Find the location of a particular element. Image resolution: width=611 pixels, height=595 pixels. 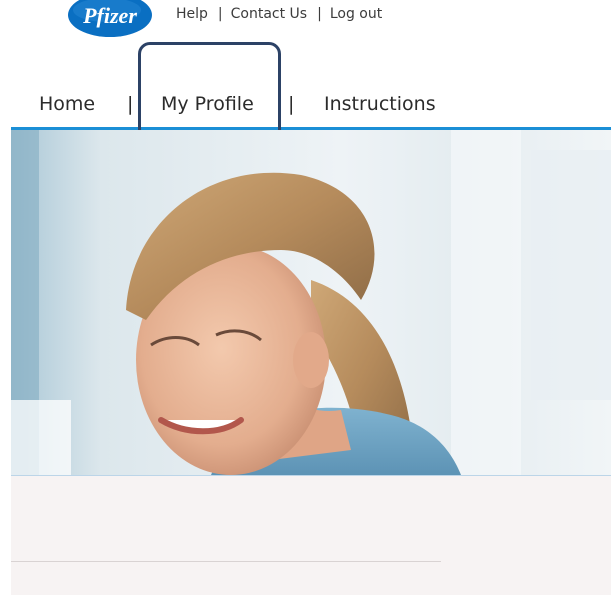

contact-us-link: Contact Us is located at coordinates (269, 14).